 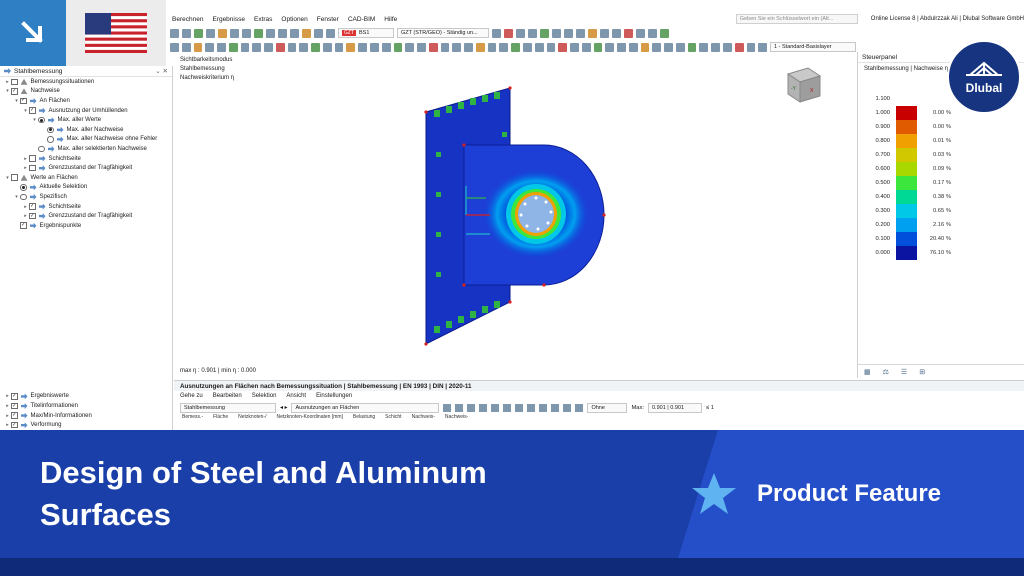 What do you see at coordinates (227, 396) in the screenshot?
I see `table-menu-edit: Bearbeiten` at bounding box center [227, 396].